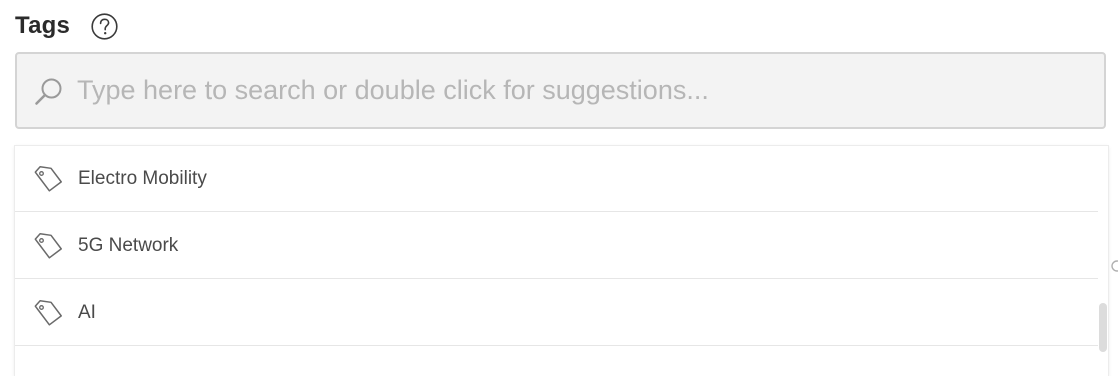 This screenshot has height=376, width=1118. I want to click on question-circle-icon, so click(104, 26).